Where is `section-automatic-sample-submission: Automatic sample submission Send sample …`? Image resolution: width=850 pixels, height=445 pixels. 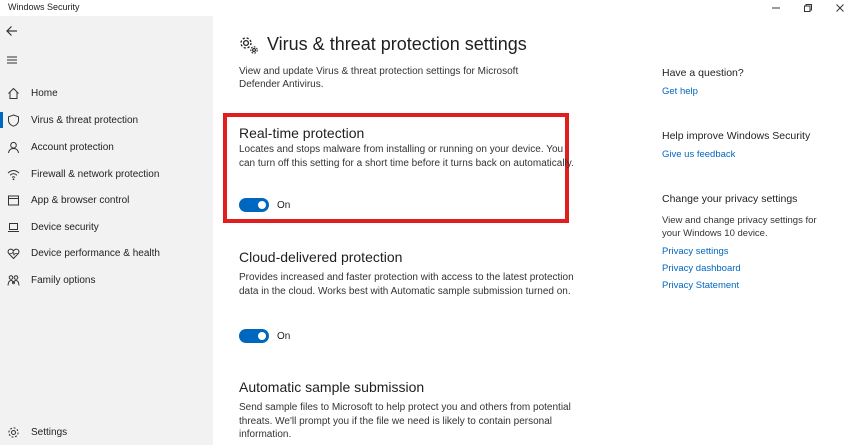
section-automatic-sample-submission: Automatic sample submission Send sample … is located at coordinates (406, 410).